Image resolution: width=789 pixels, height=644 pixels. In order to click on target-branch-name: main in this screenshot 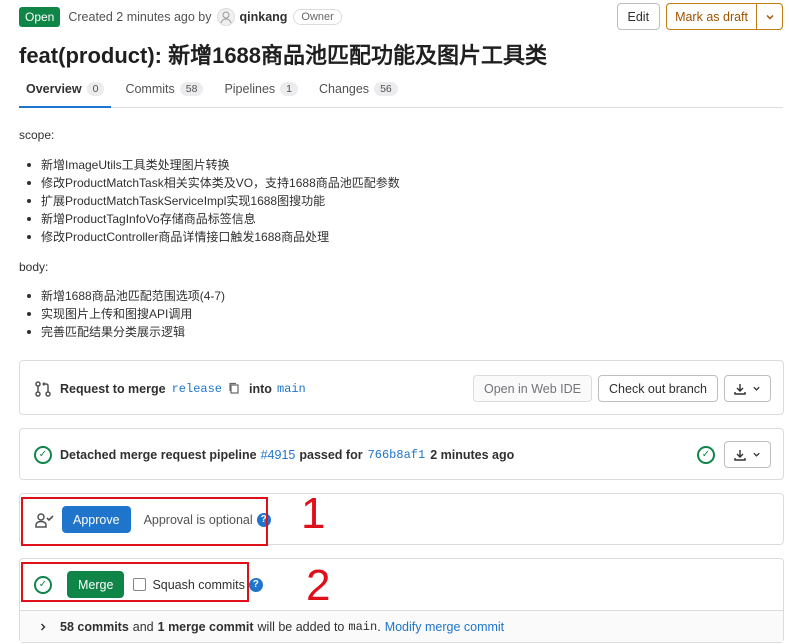, I will do `click(363, 626)`.